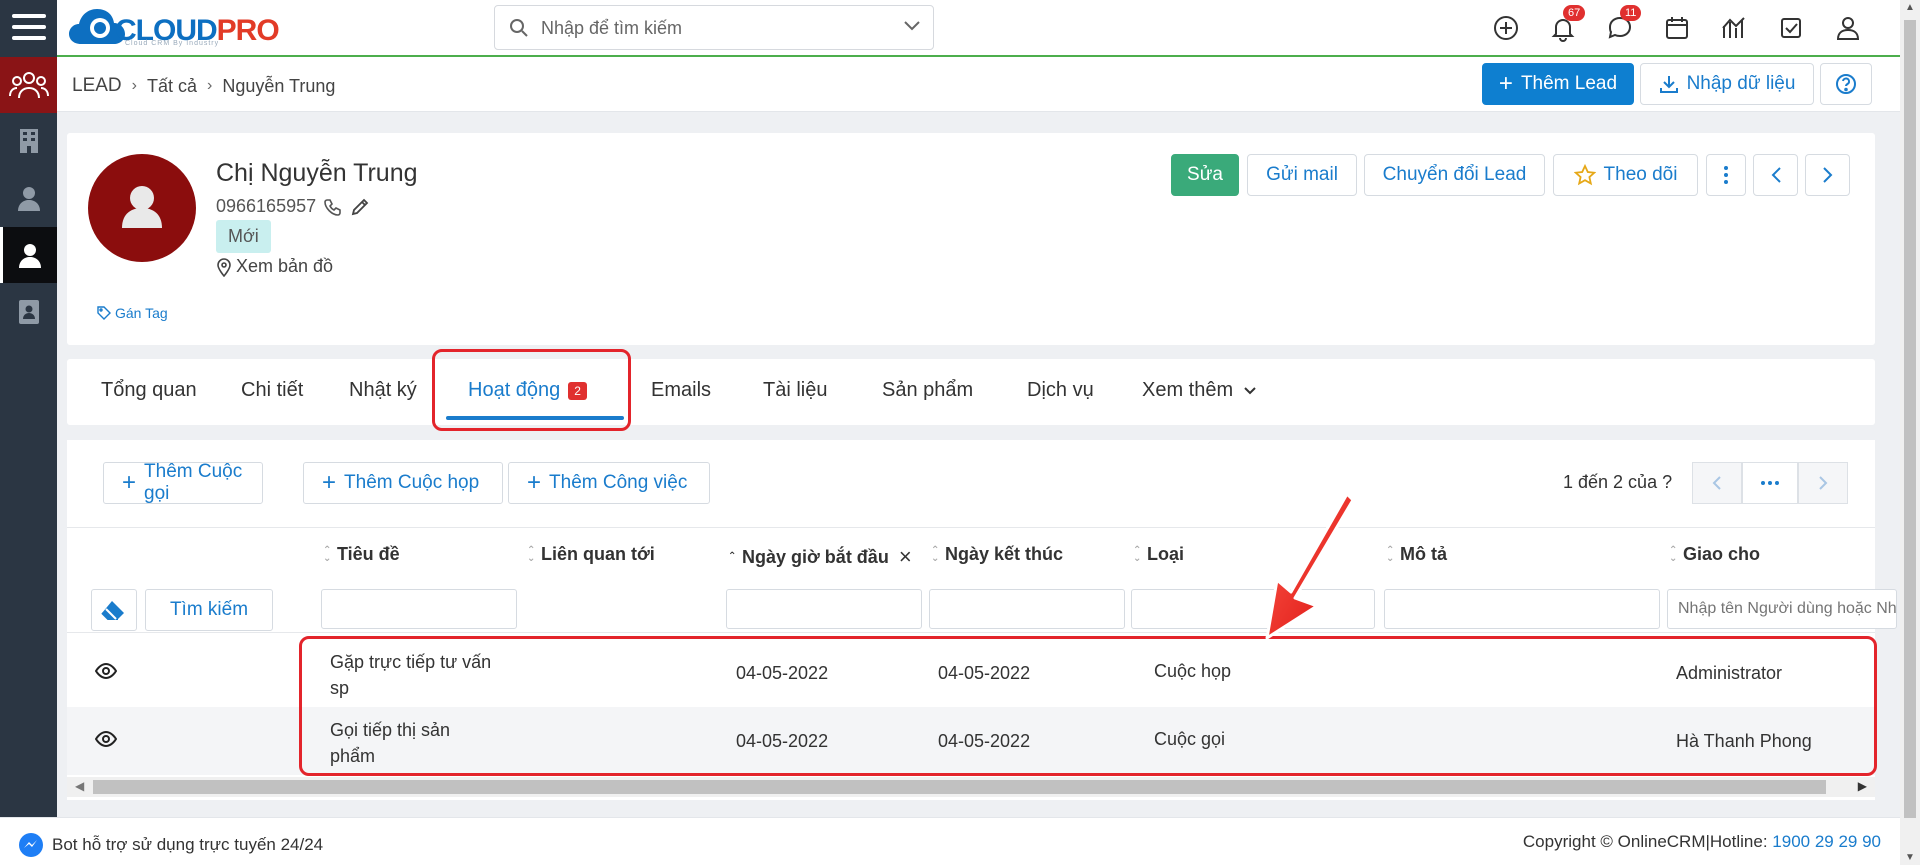  What do you see at coordinates (1310, 566) in the screenshot?
I see `annotation-arrow-icon` at bounding box center [1310, 566].